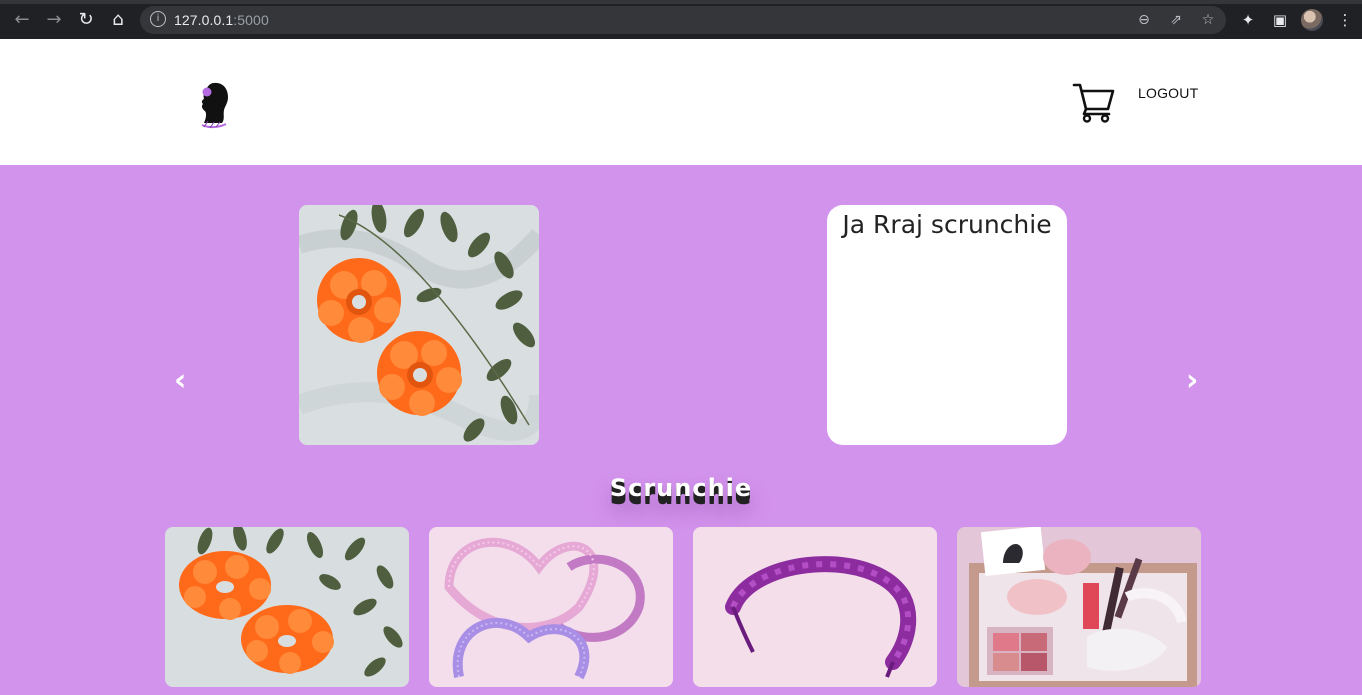 The width and height of the screenshot is (1362, 695). What do you see at coordinates (1312, 20) in the screenshot?
I see `profile-avatar` at bounding box center [1312, 20].